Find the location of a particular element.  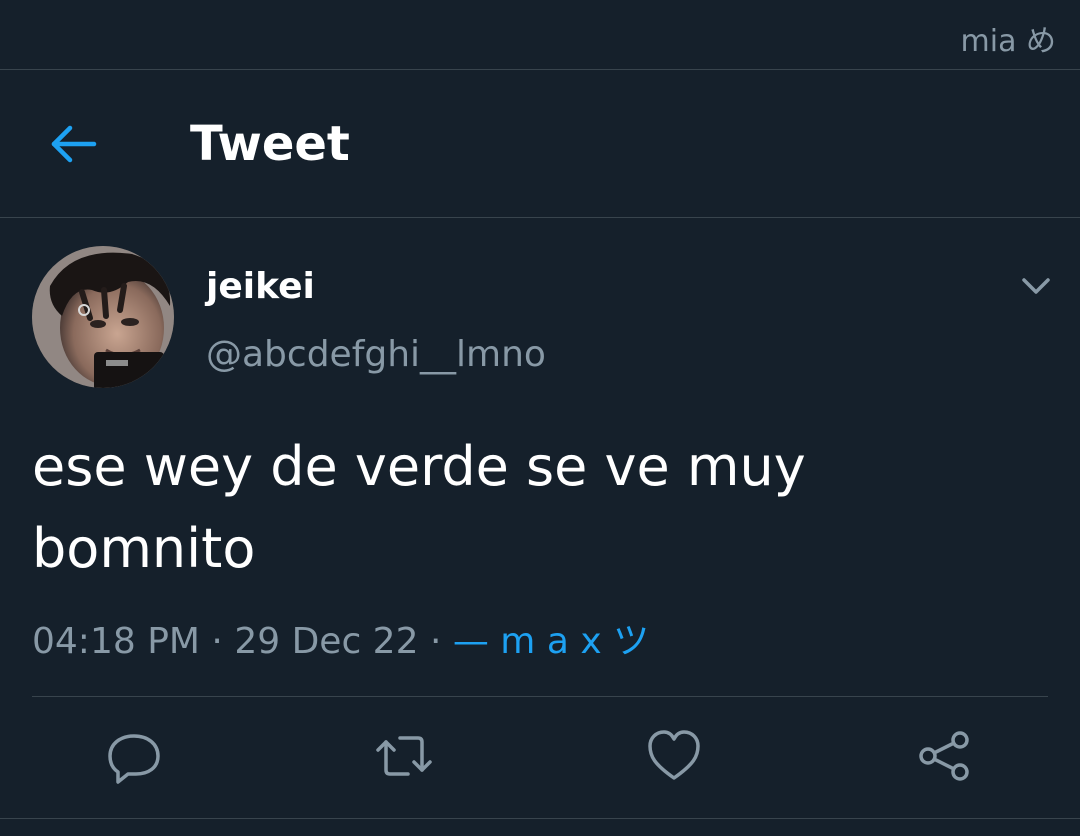

author-handle: @abcdefghi__lmno is located at coordinates (376, 354).